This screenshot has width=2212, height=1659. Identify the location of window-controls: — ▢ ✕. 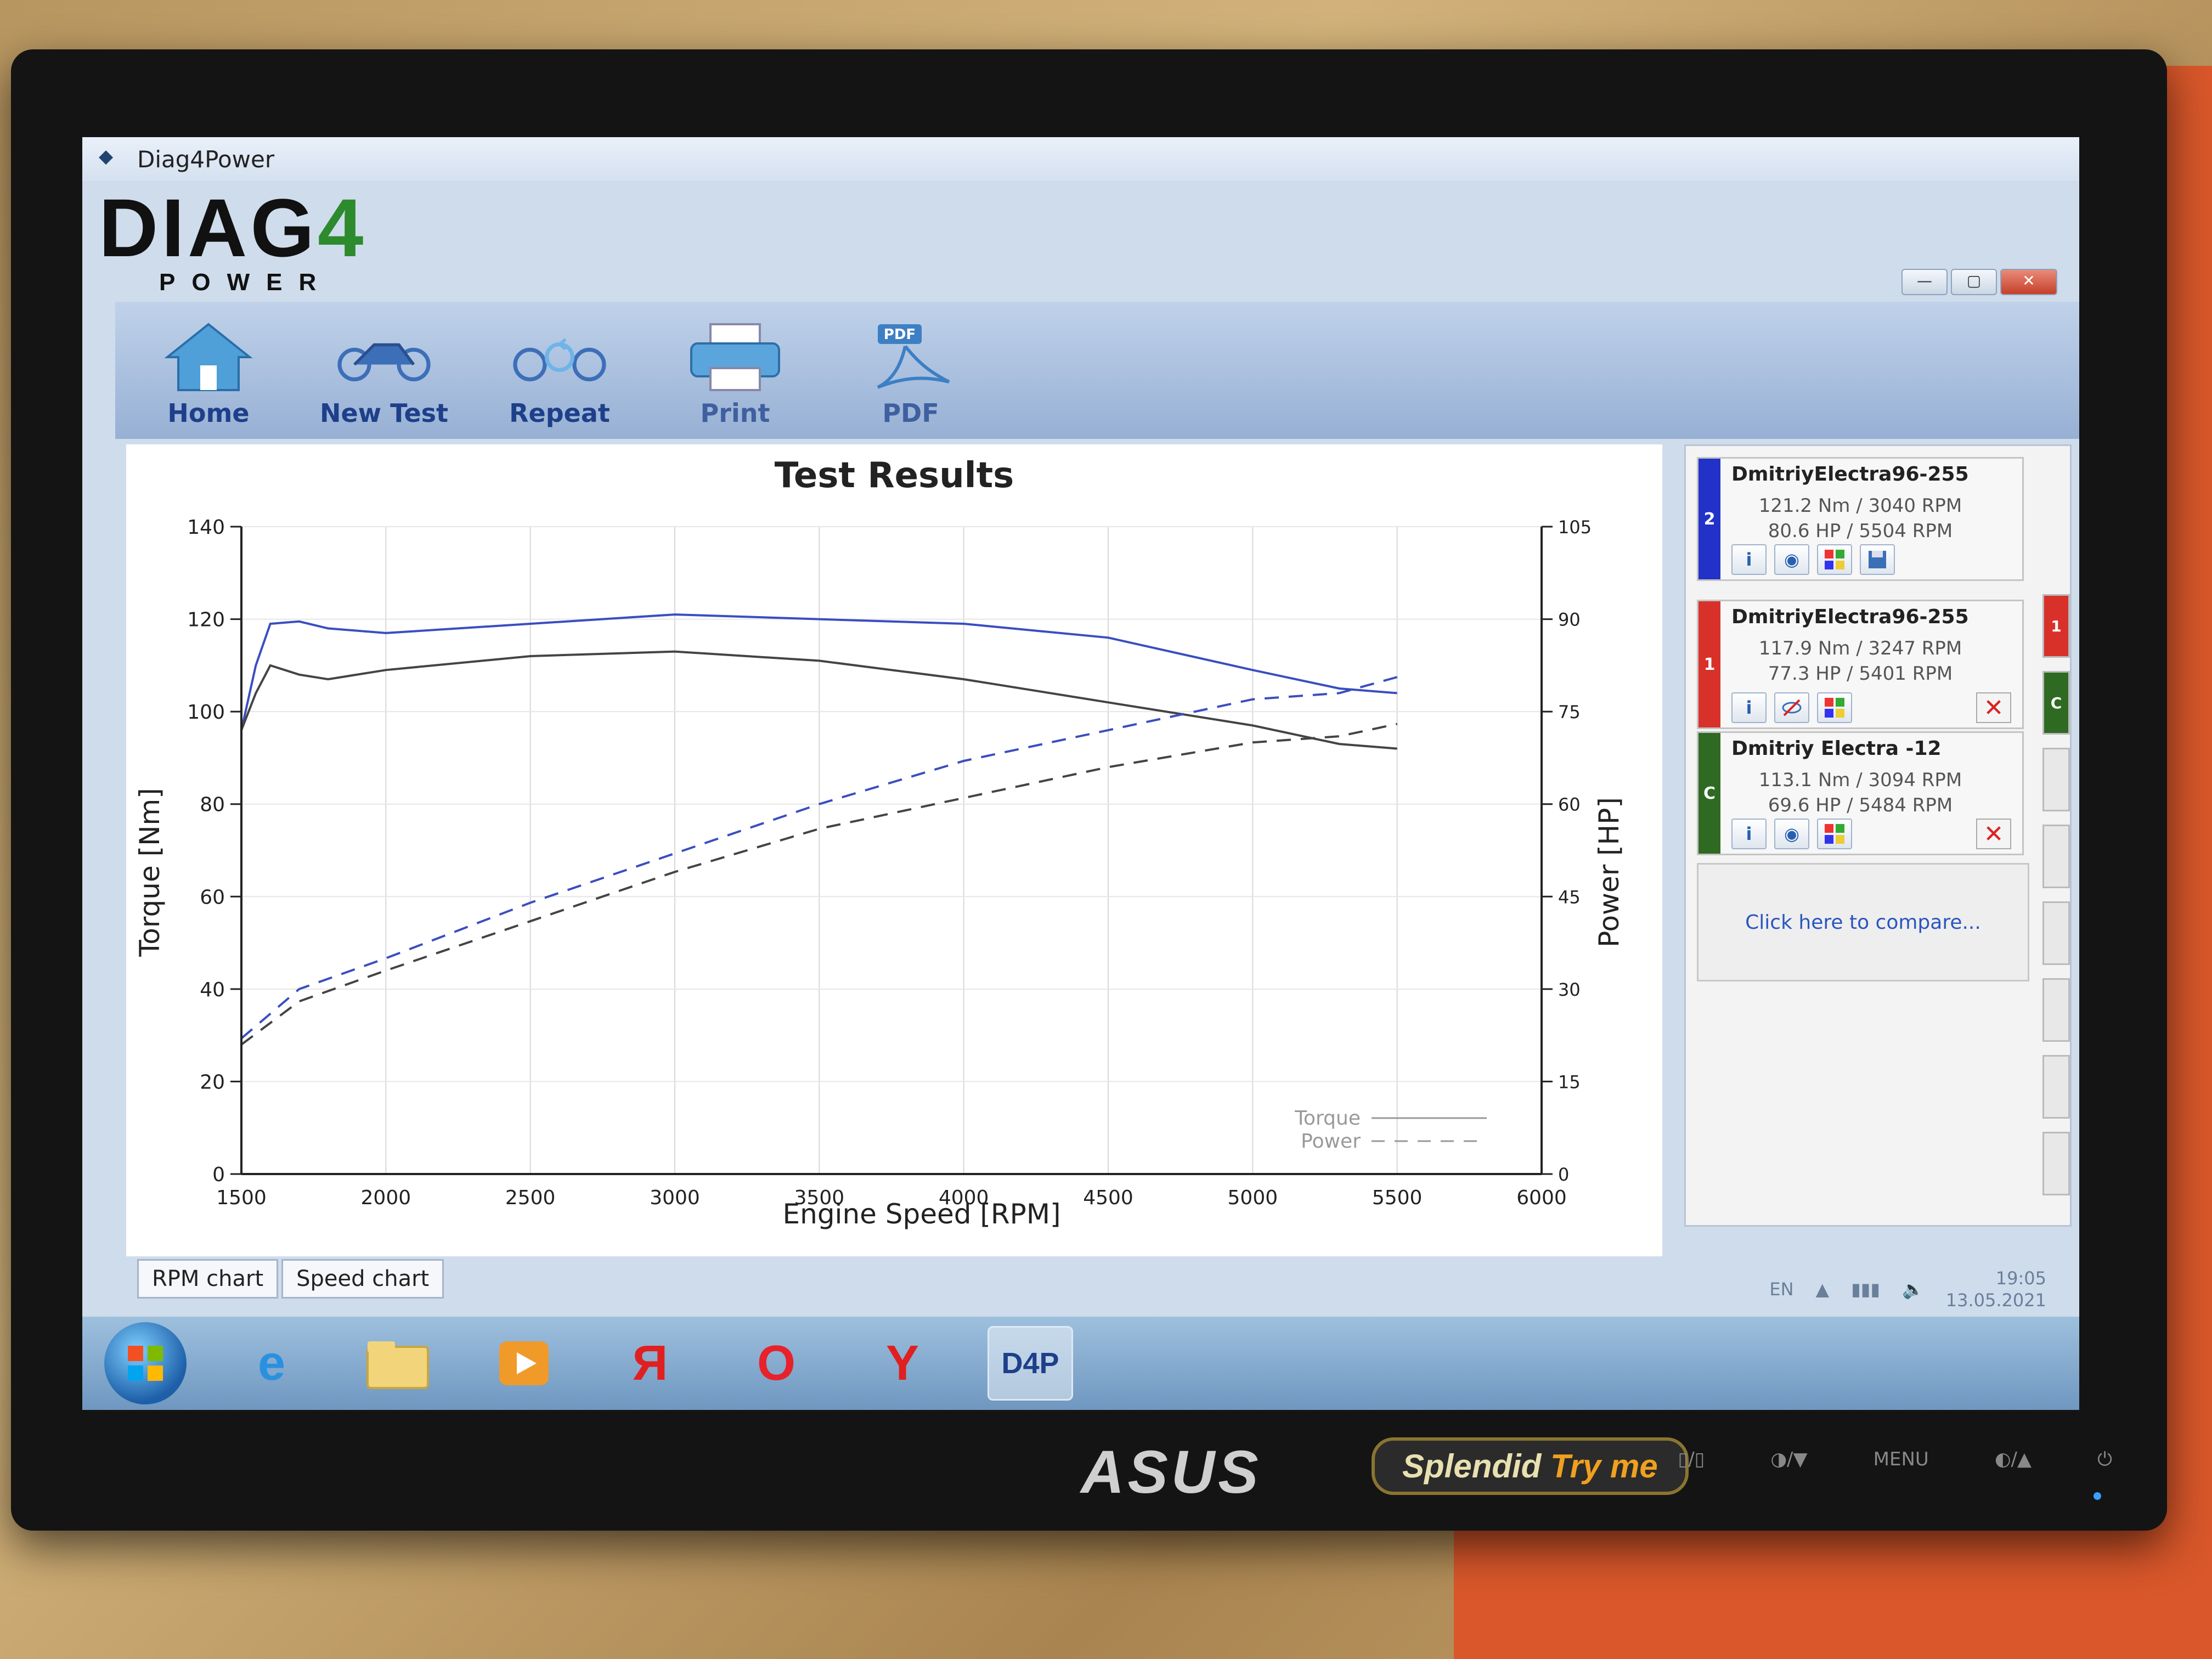
(1979, 282).